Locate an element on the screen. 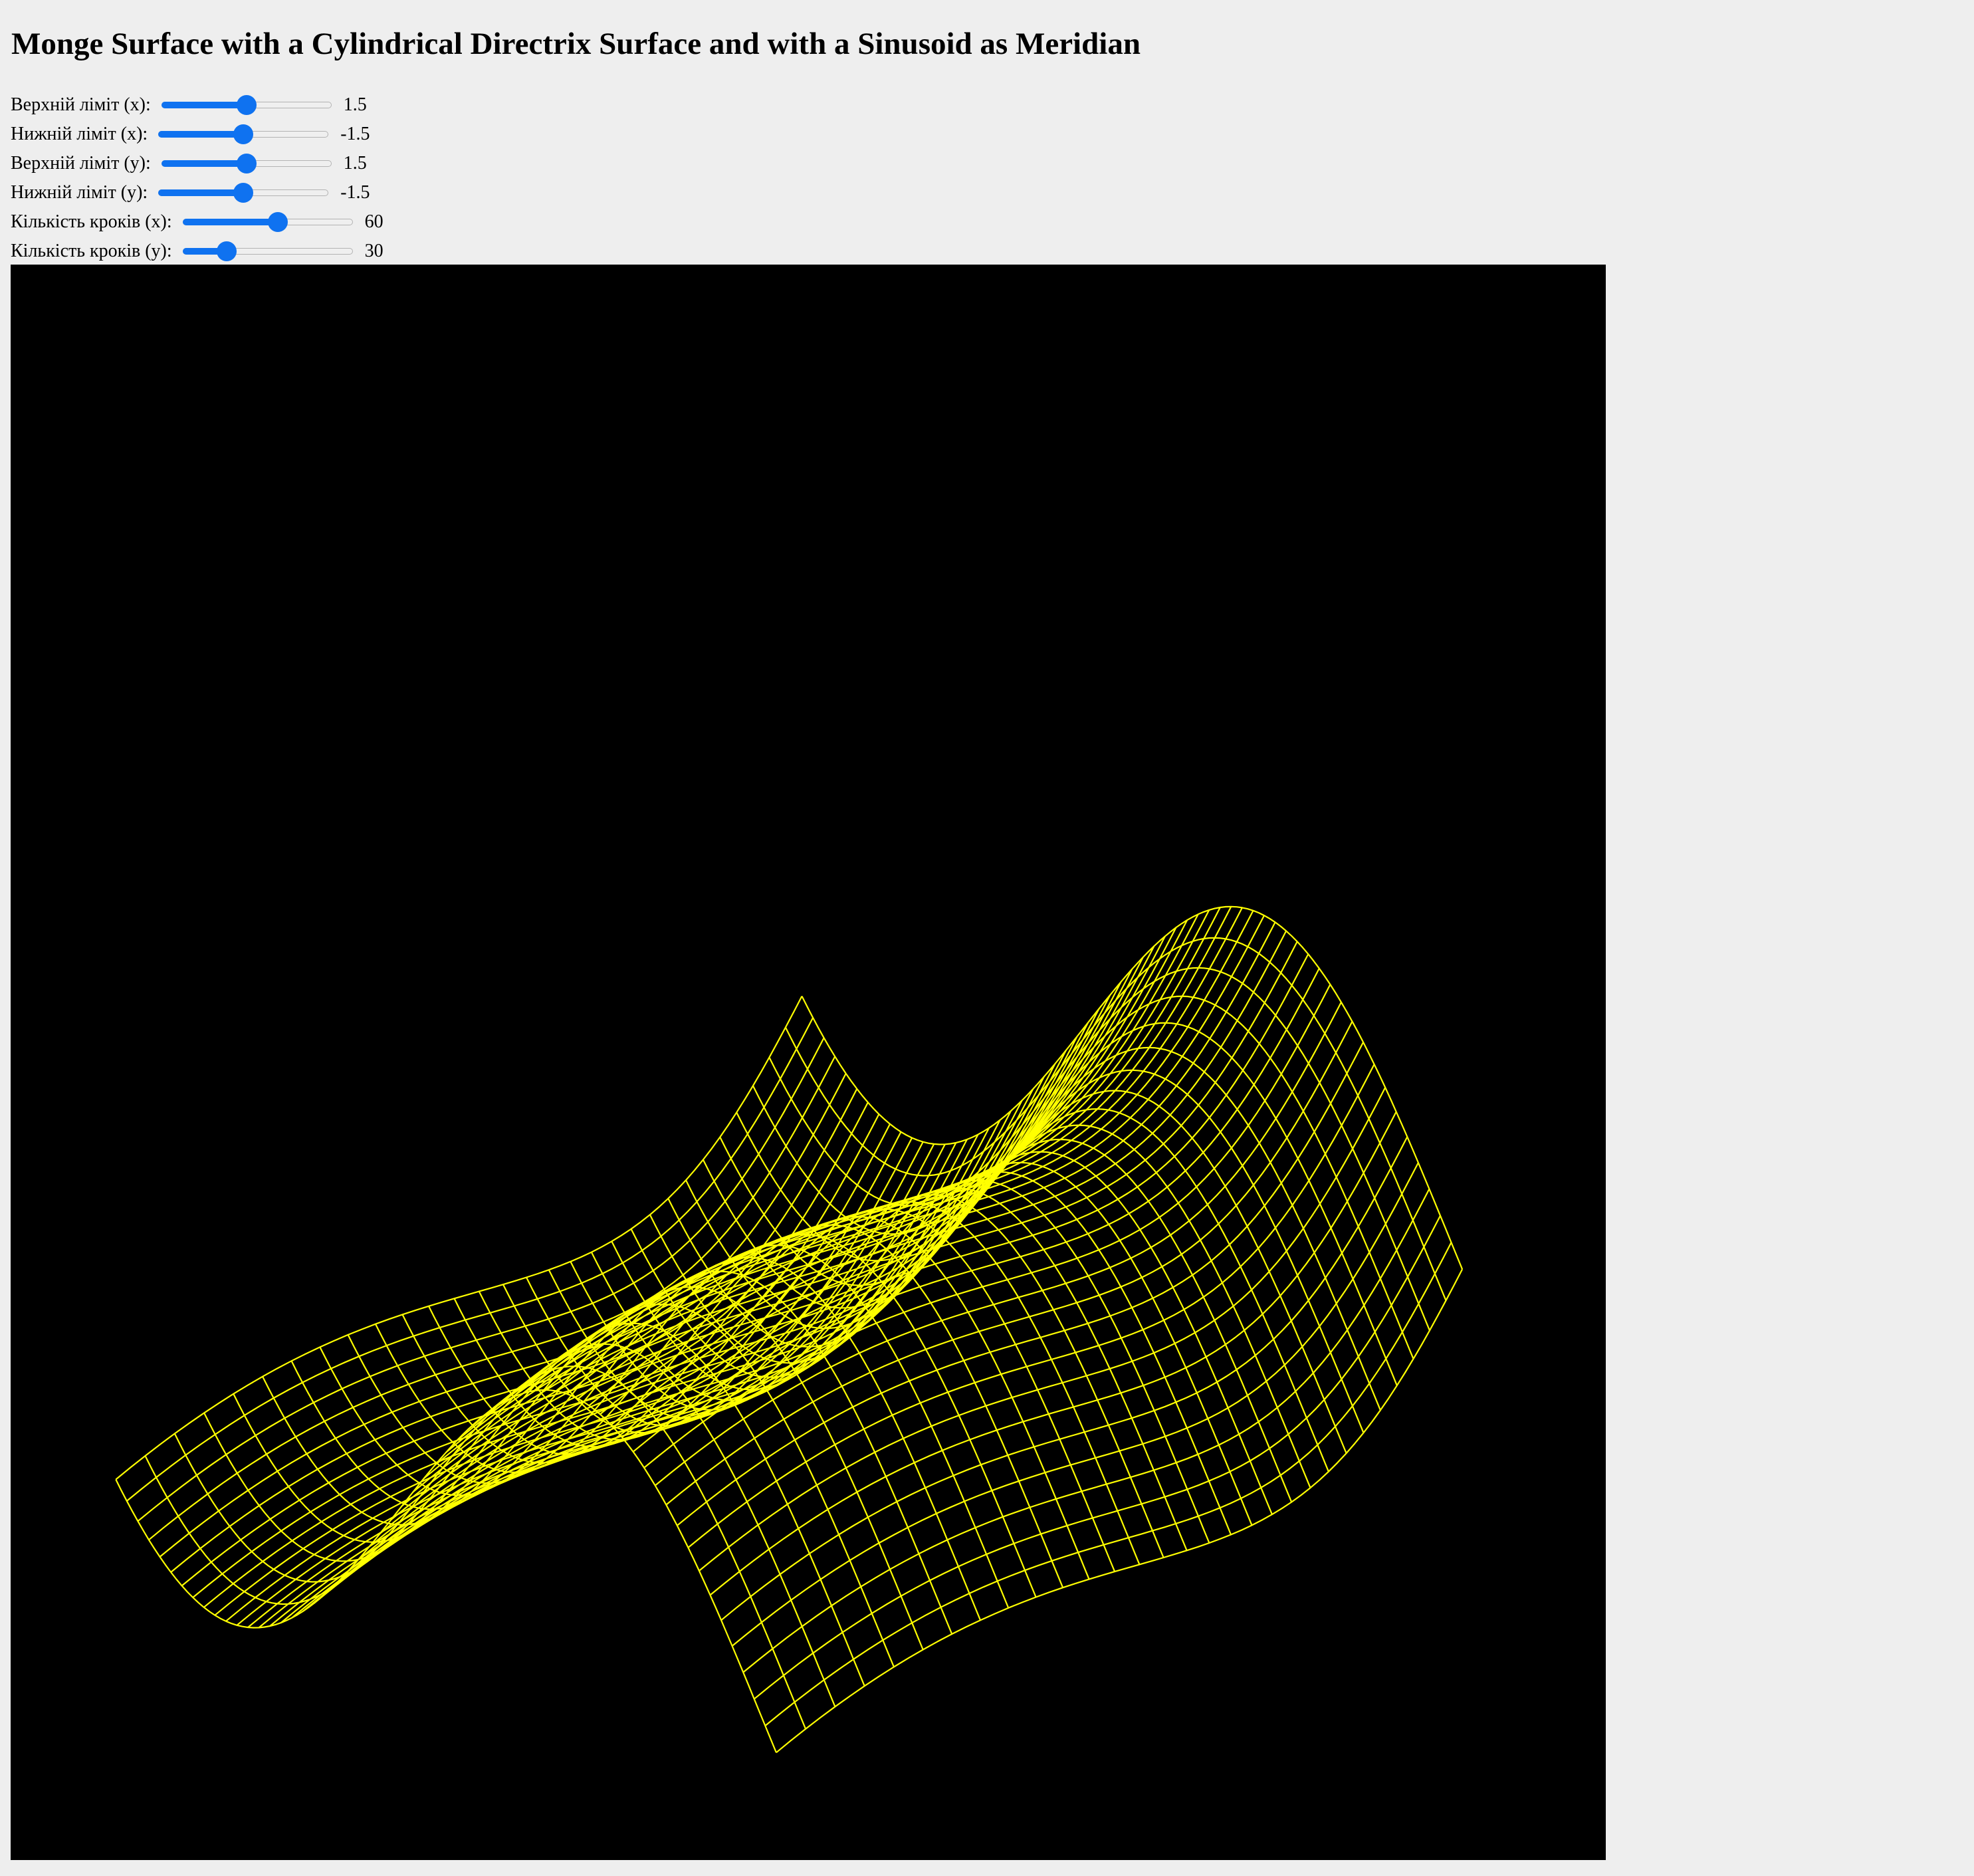  steps-y-slider-thumb is located at coordinates (227, 251).